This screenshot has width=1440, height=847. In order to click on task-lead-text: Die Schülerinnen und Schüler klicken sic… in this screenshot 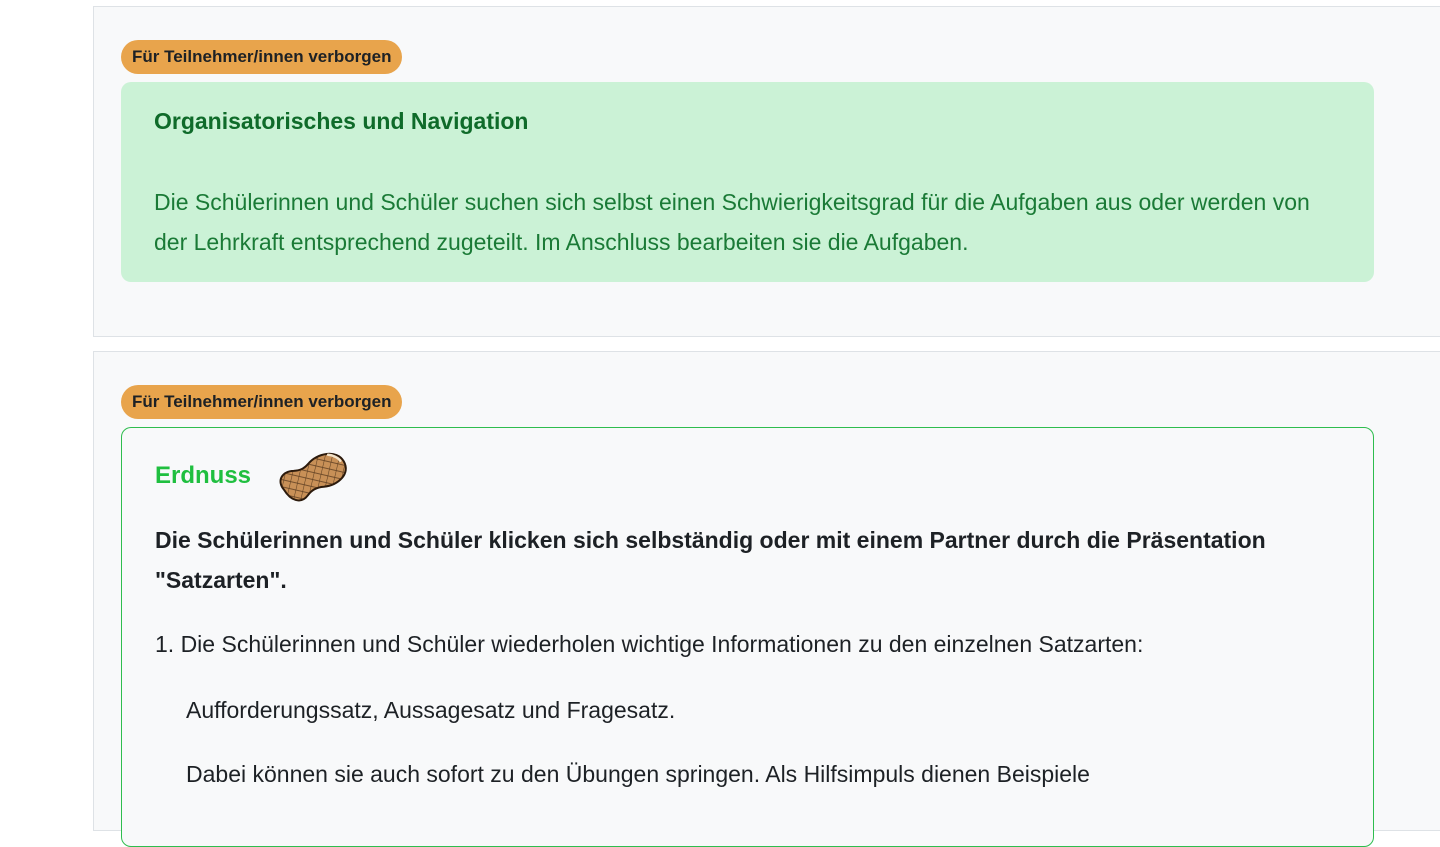, I will do `click(710, 560)`.